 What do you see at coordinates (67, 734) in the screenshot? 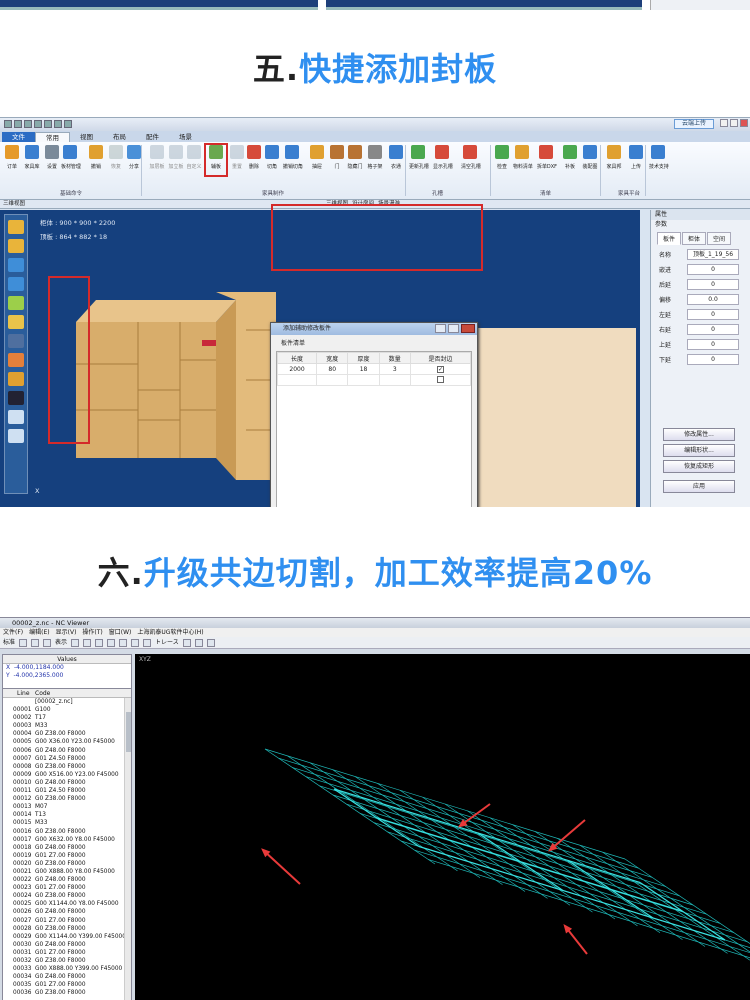
I see `code-line: 00004 G0 Z38.00 F8000` at bounding box center [67, 734].